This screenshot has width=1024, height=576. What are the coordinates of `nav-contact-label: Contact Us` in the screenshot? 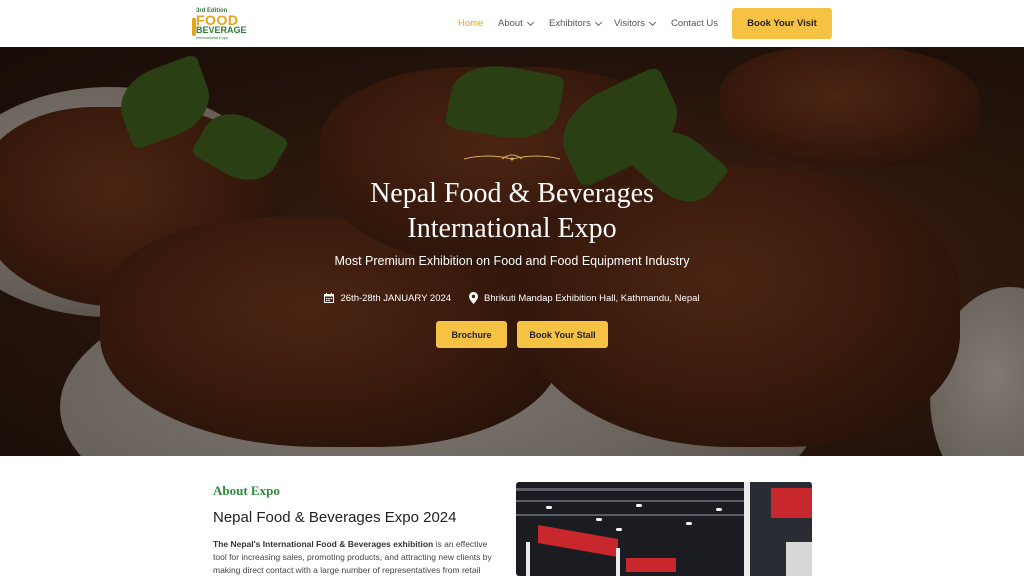 It's located at (694, 23).